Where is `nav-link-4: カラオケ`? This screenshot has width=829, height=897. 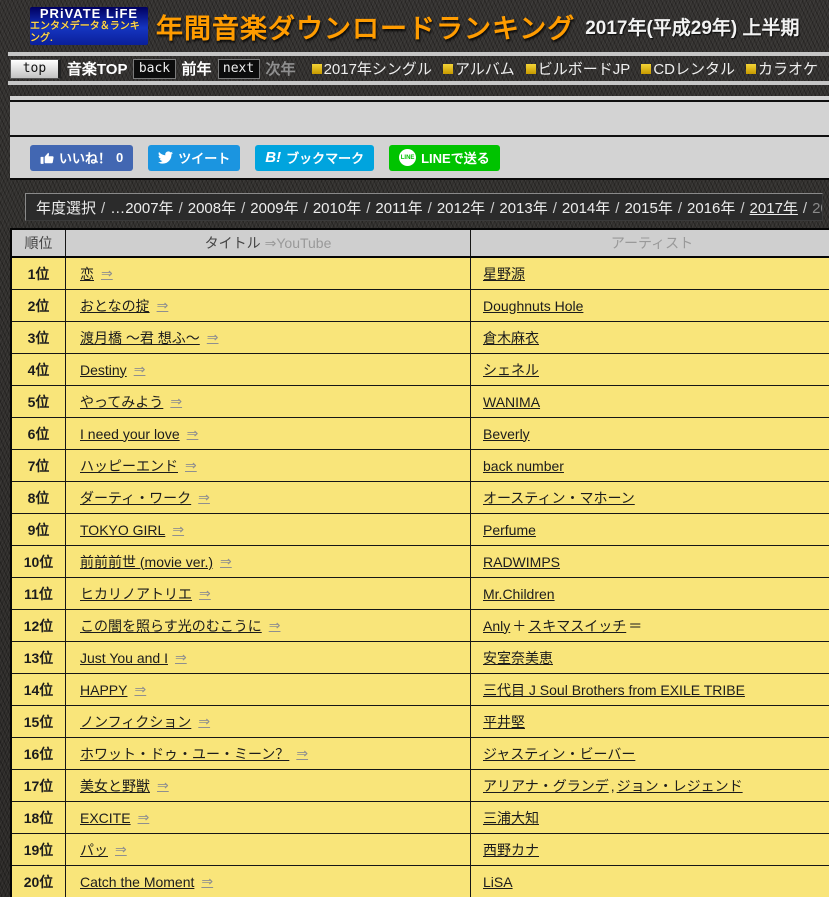 nav-link-4: カラオケ is located at coordinates (781, 68).